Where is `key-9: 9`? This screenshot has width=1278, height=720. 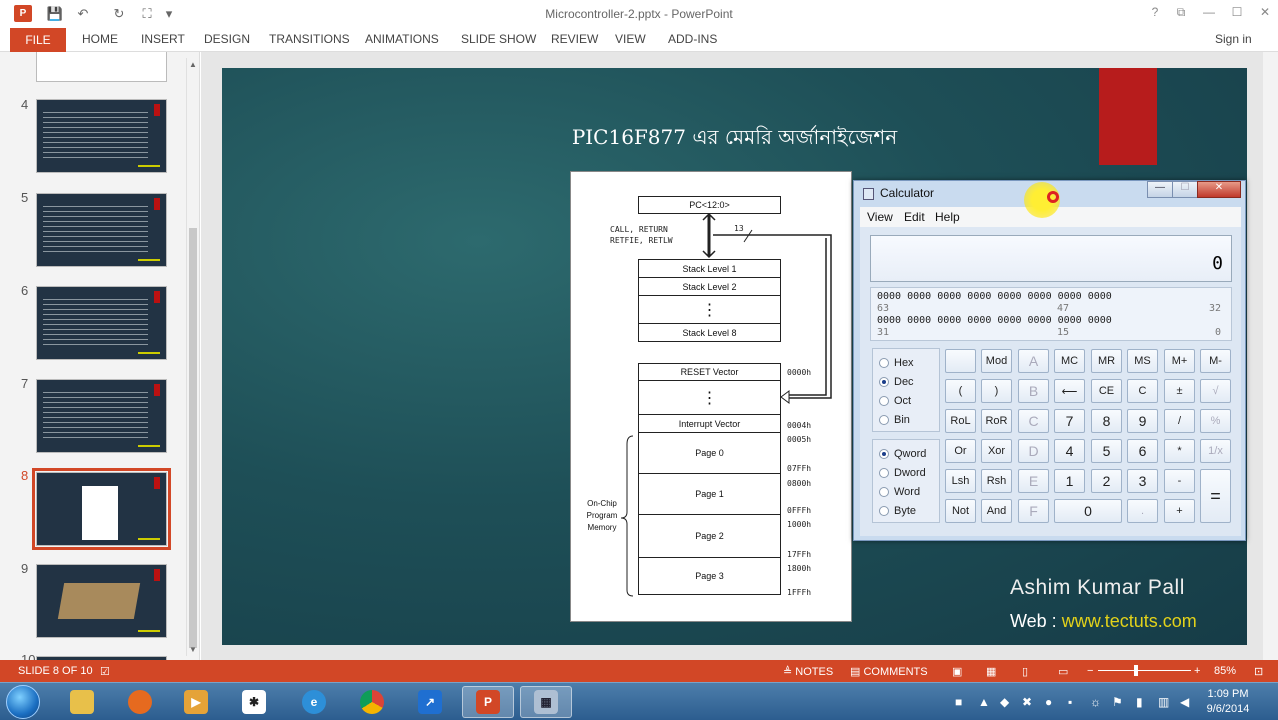
key-9: 9 is located at coordinates (1142, 421).